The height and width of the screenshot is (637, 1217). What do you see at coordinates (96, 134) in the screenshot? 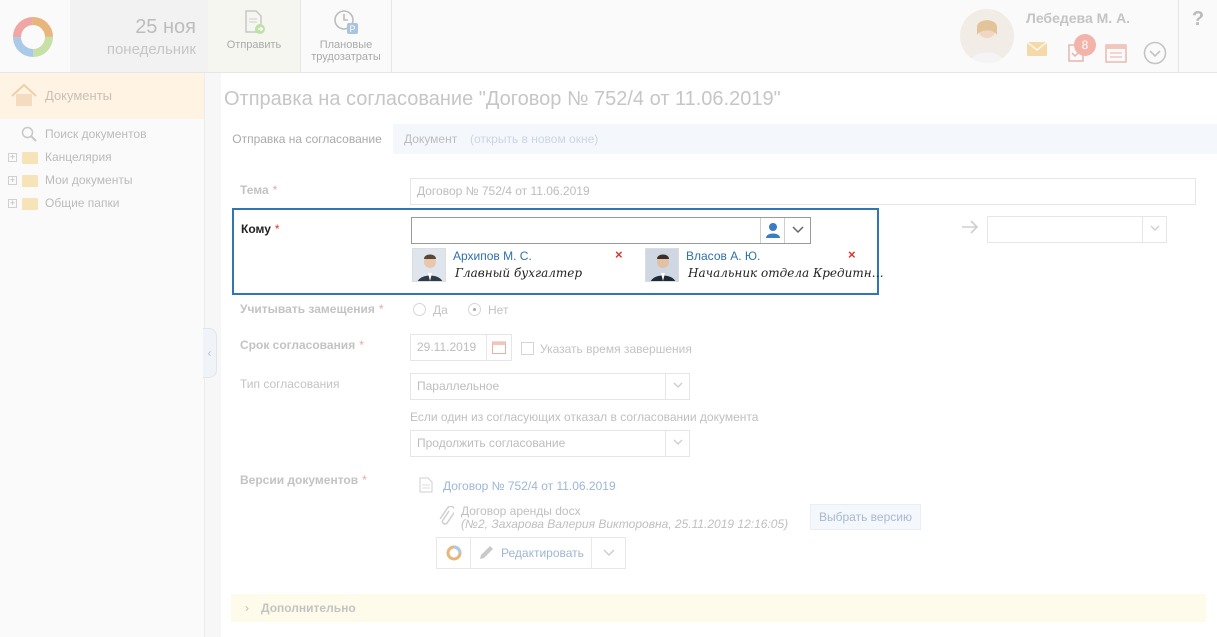
I see `sidebar-item-label: Поиск документов` at bounding box center [96, 134].